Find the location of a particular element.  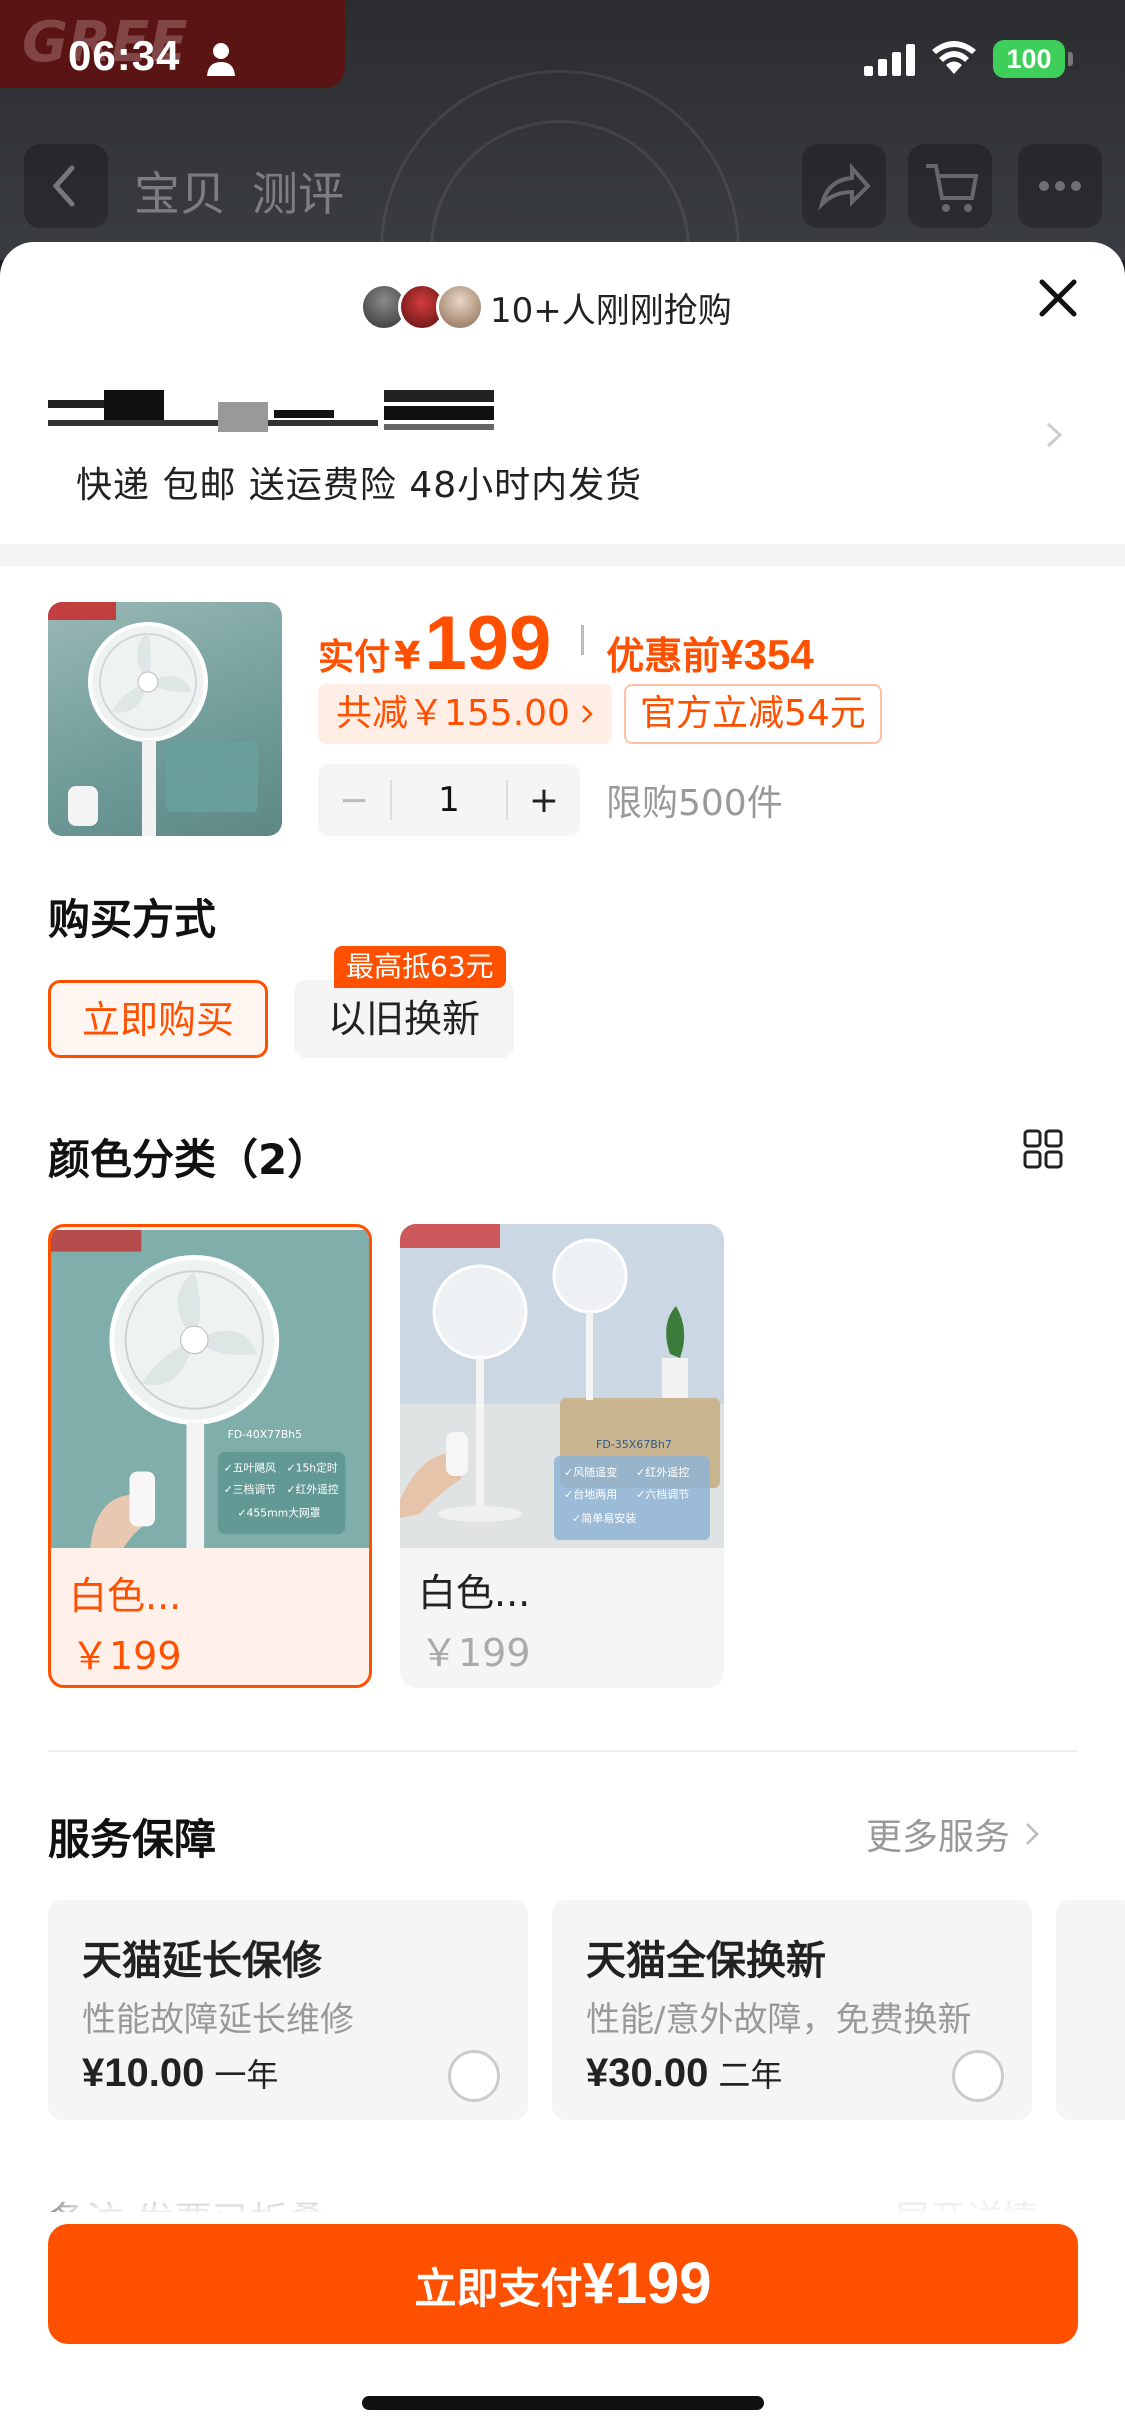

more-services-link: 更多服务 is located at coordinates (953, 1834).